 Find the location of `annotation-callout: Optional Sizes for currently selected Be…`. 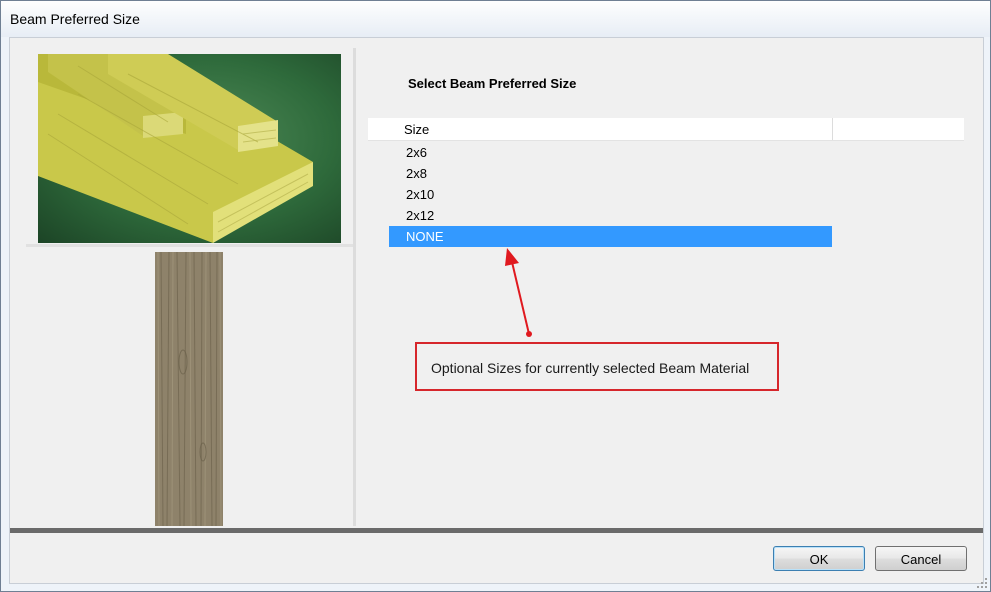

annotation-callout: Optional Sizes for currently selected Be… is located at coordinates (597, 366).